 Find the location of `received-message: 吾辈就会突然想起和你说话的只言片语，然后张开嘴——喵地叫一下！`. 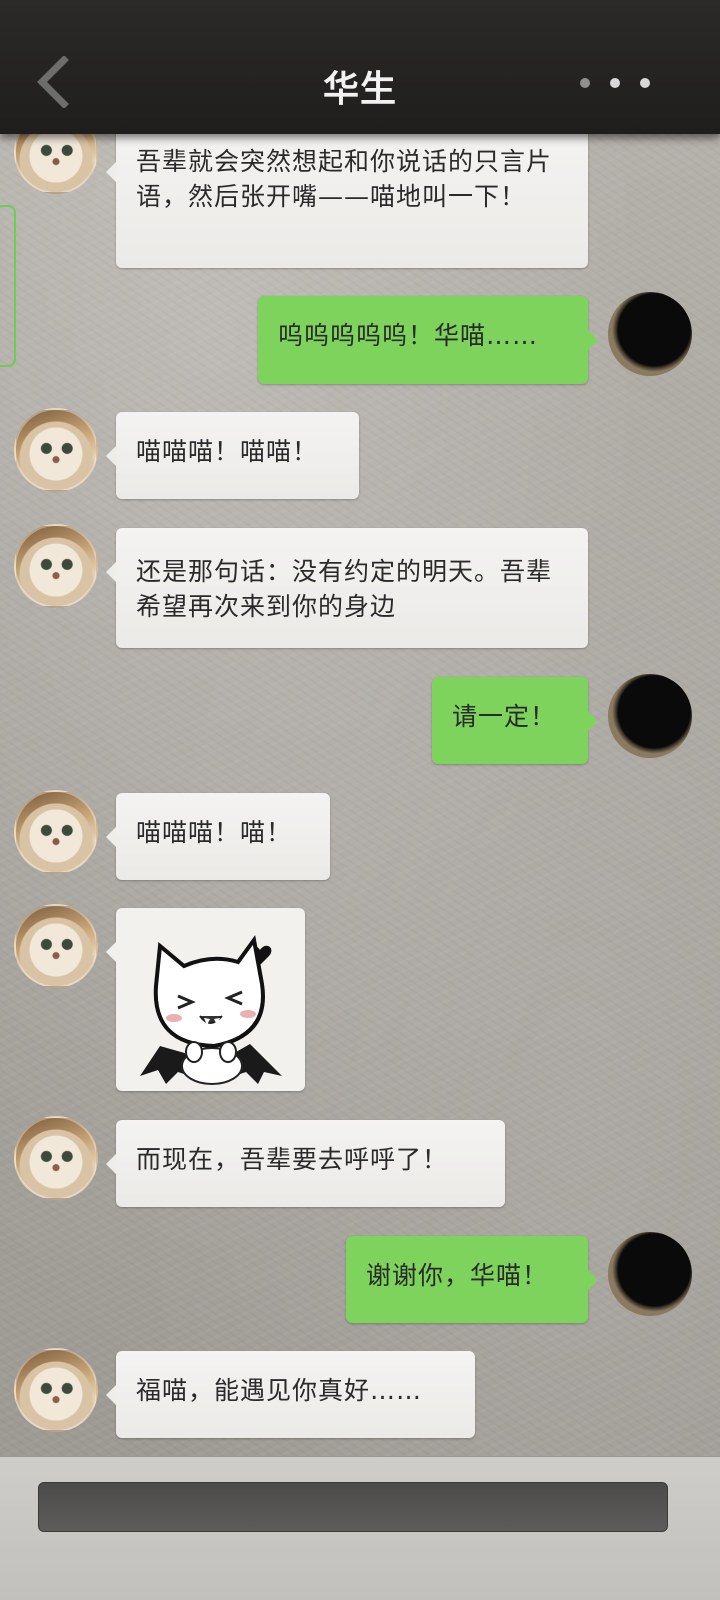

received-message: 吾辈就会突然想起和你说话的只言片语，然后张开嘴——喵地叫一下！ is located at coordinates (347, 198).